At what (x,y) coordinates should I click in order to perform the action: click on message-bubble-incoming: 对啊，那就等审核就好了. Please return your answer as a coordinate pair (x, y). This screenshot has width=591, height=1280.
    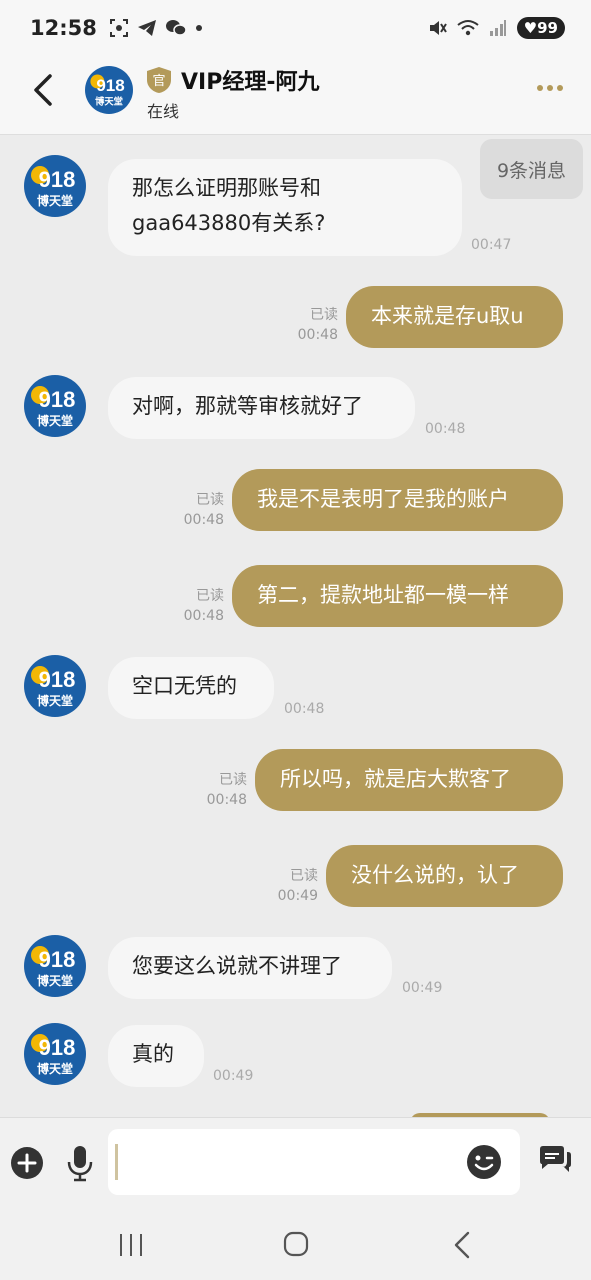
    Looking at the image, I should click on (261, 408).